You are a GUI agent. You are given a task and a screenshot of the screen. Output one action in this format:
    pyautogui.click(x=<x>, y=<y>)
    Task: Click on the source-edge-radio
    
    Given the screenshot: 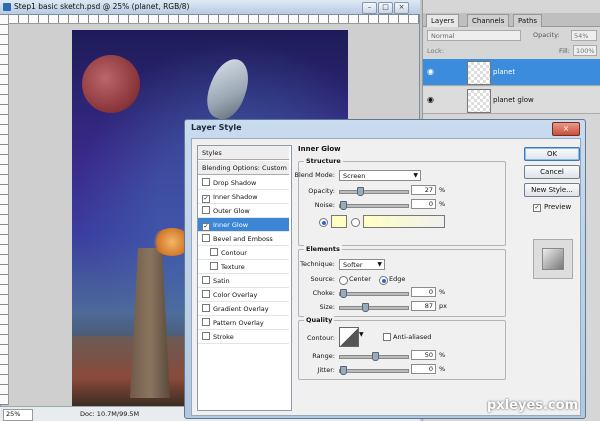 What is the action you would take?
    pyautogui.click(x=383, y=280)
    